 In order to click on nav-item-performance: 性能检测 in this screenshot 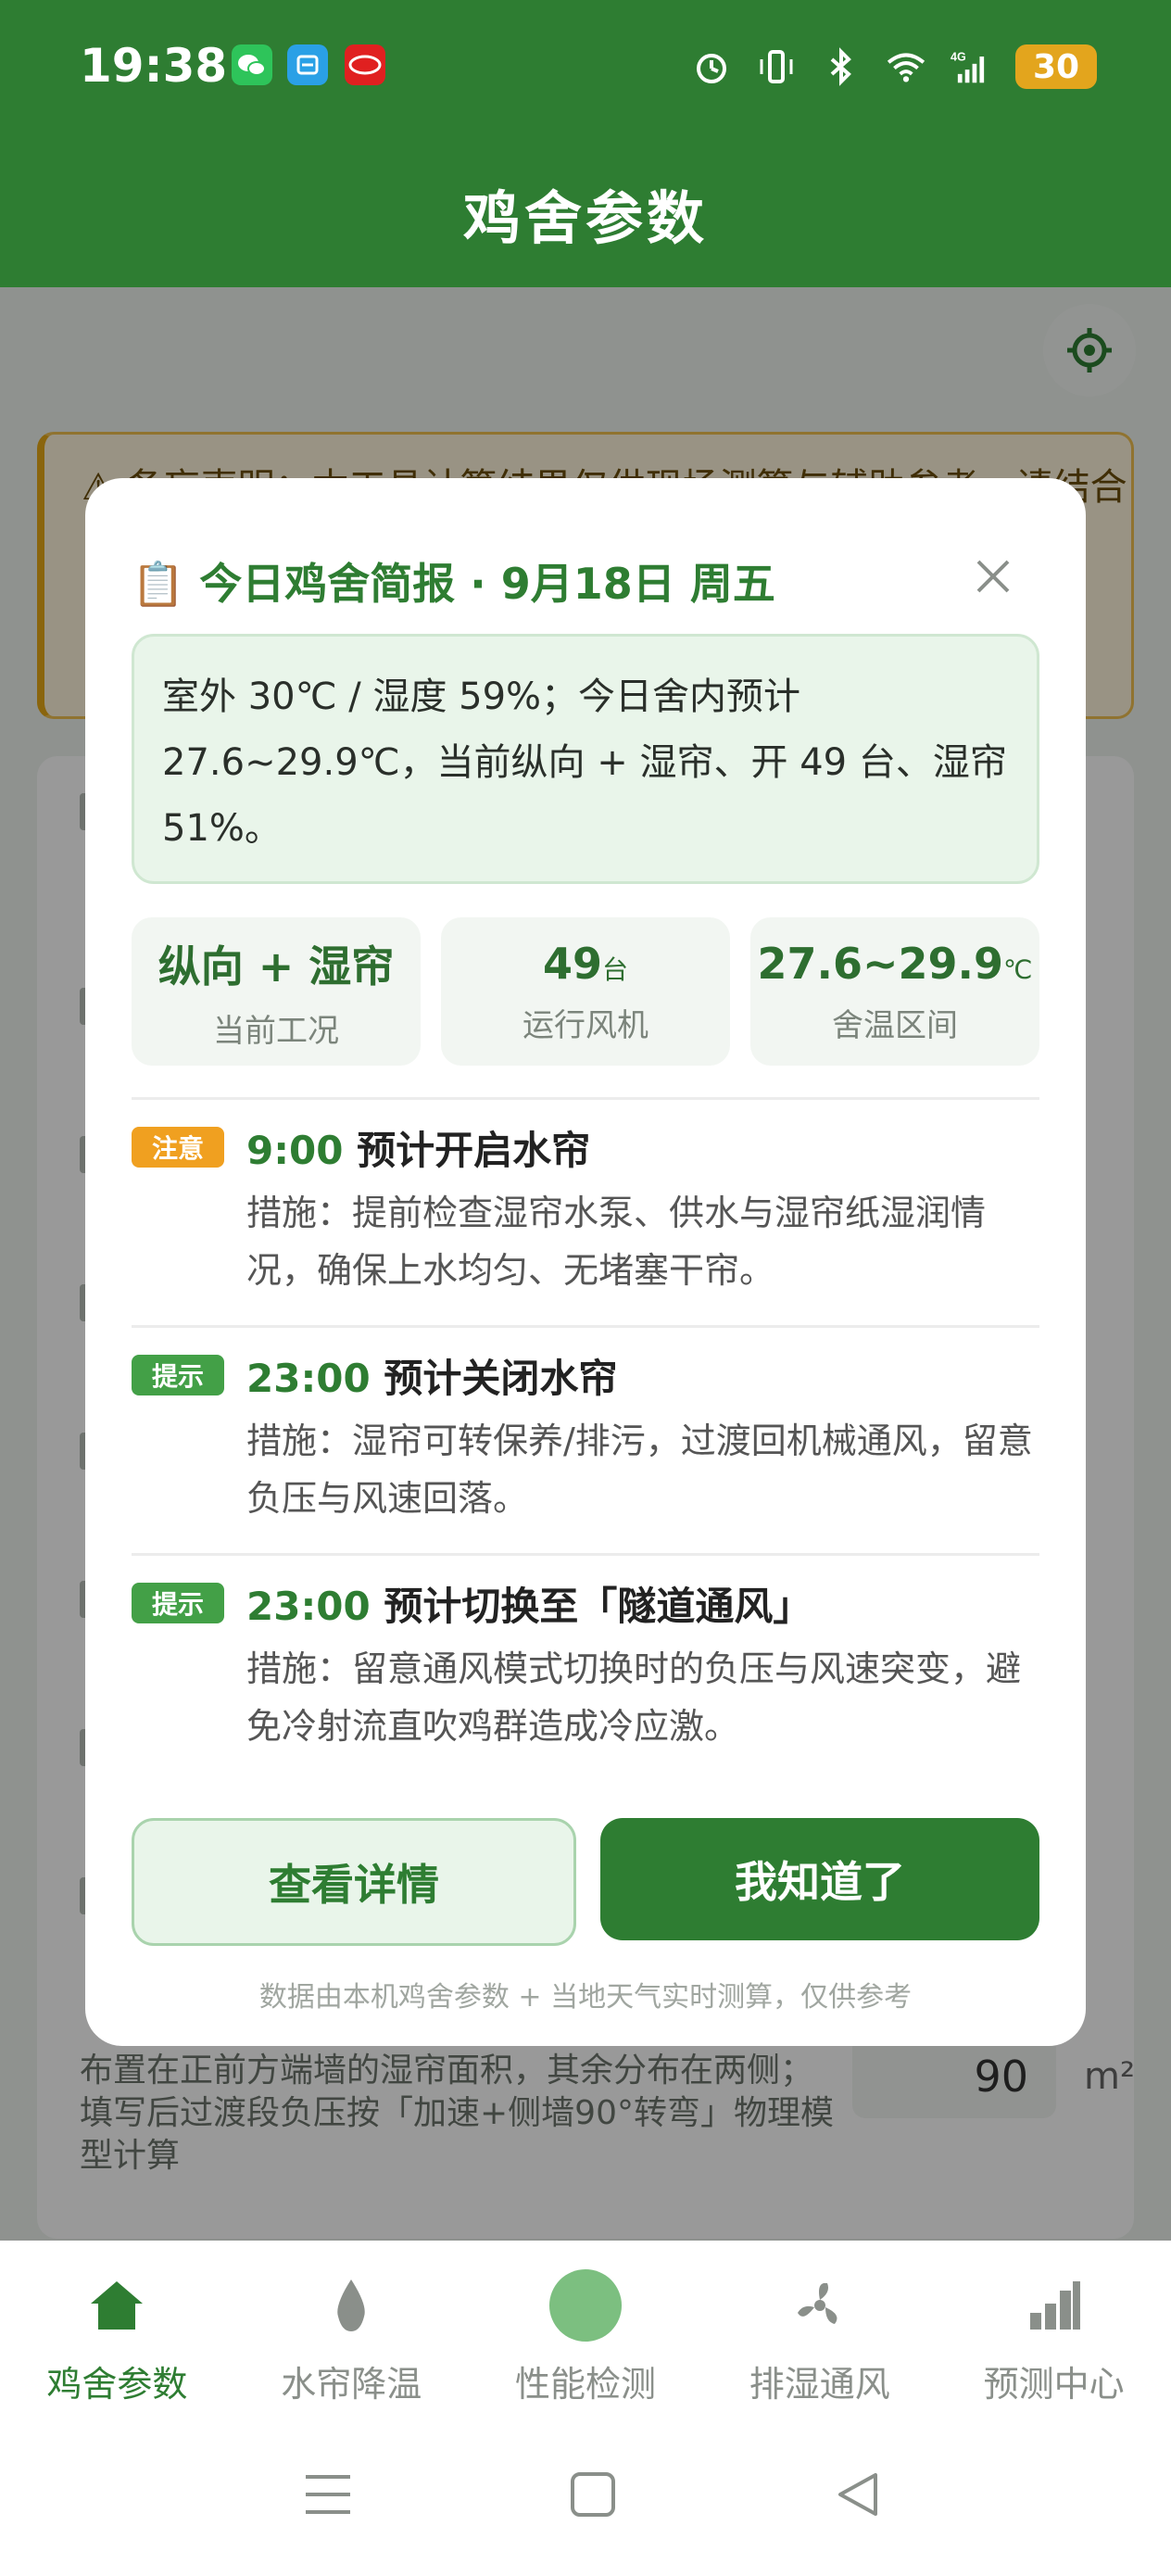, I will do `click(586, 2324)`.